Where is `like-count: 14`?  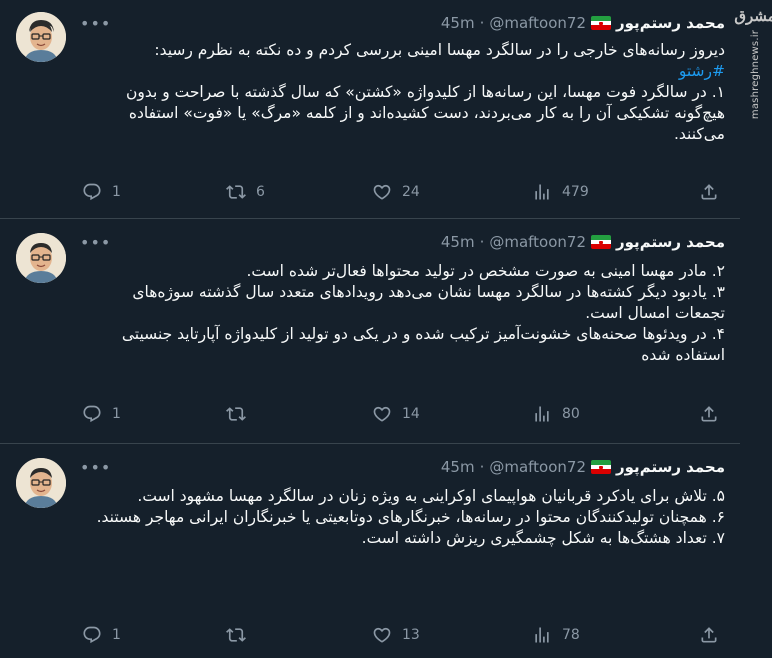 like-count: 14 is located at coordinates (411, 414).